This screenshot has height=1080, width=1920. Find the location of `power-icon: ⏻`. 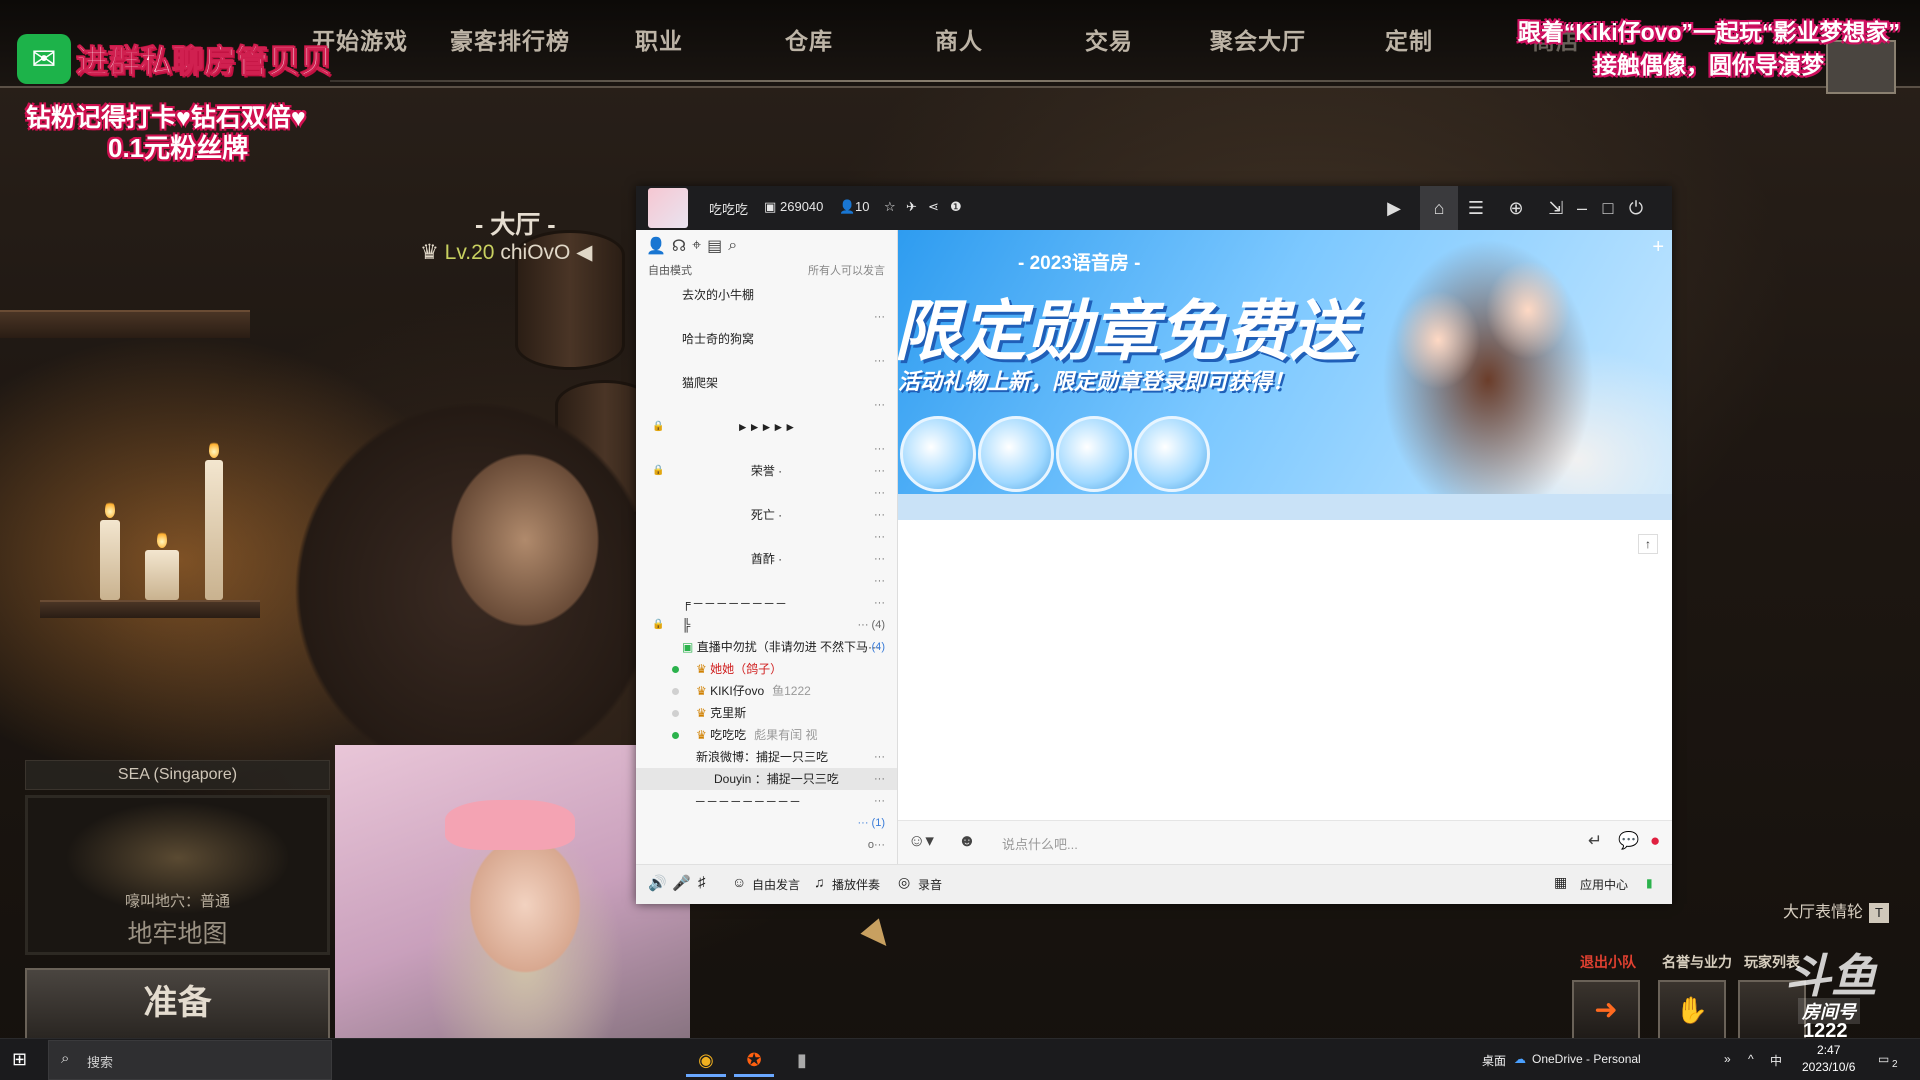

power-icon: ⏻ is located at coordinates (1636, 208).